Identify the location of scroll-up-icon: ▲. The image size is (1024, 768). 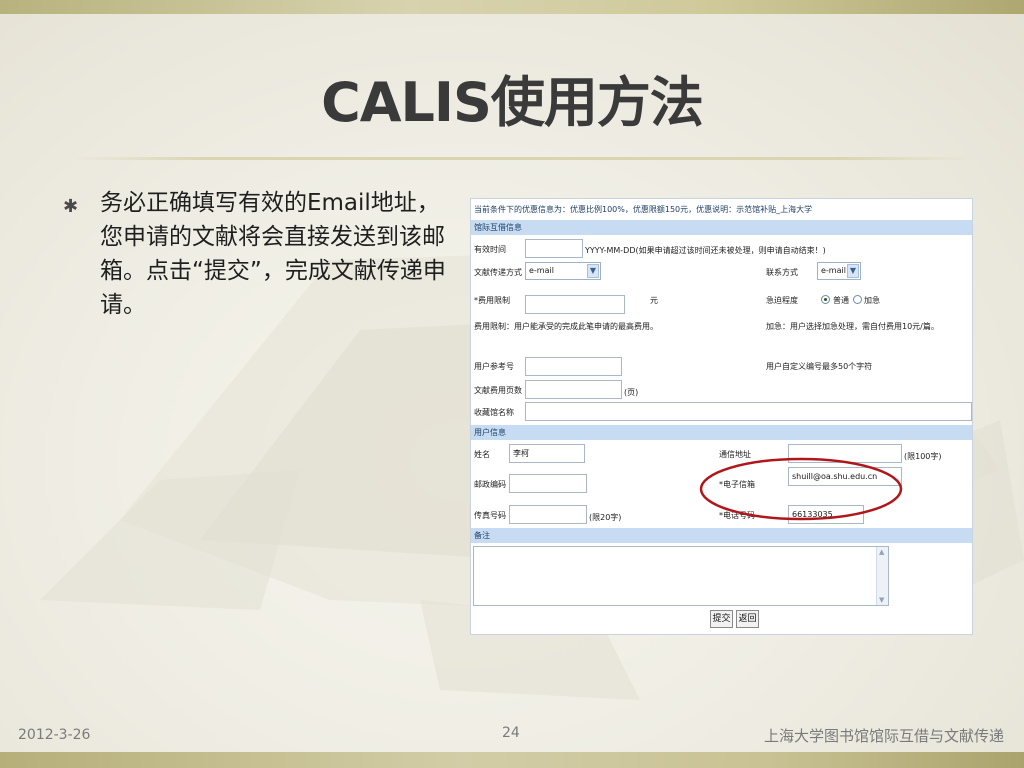
(881, 552).